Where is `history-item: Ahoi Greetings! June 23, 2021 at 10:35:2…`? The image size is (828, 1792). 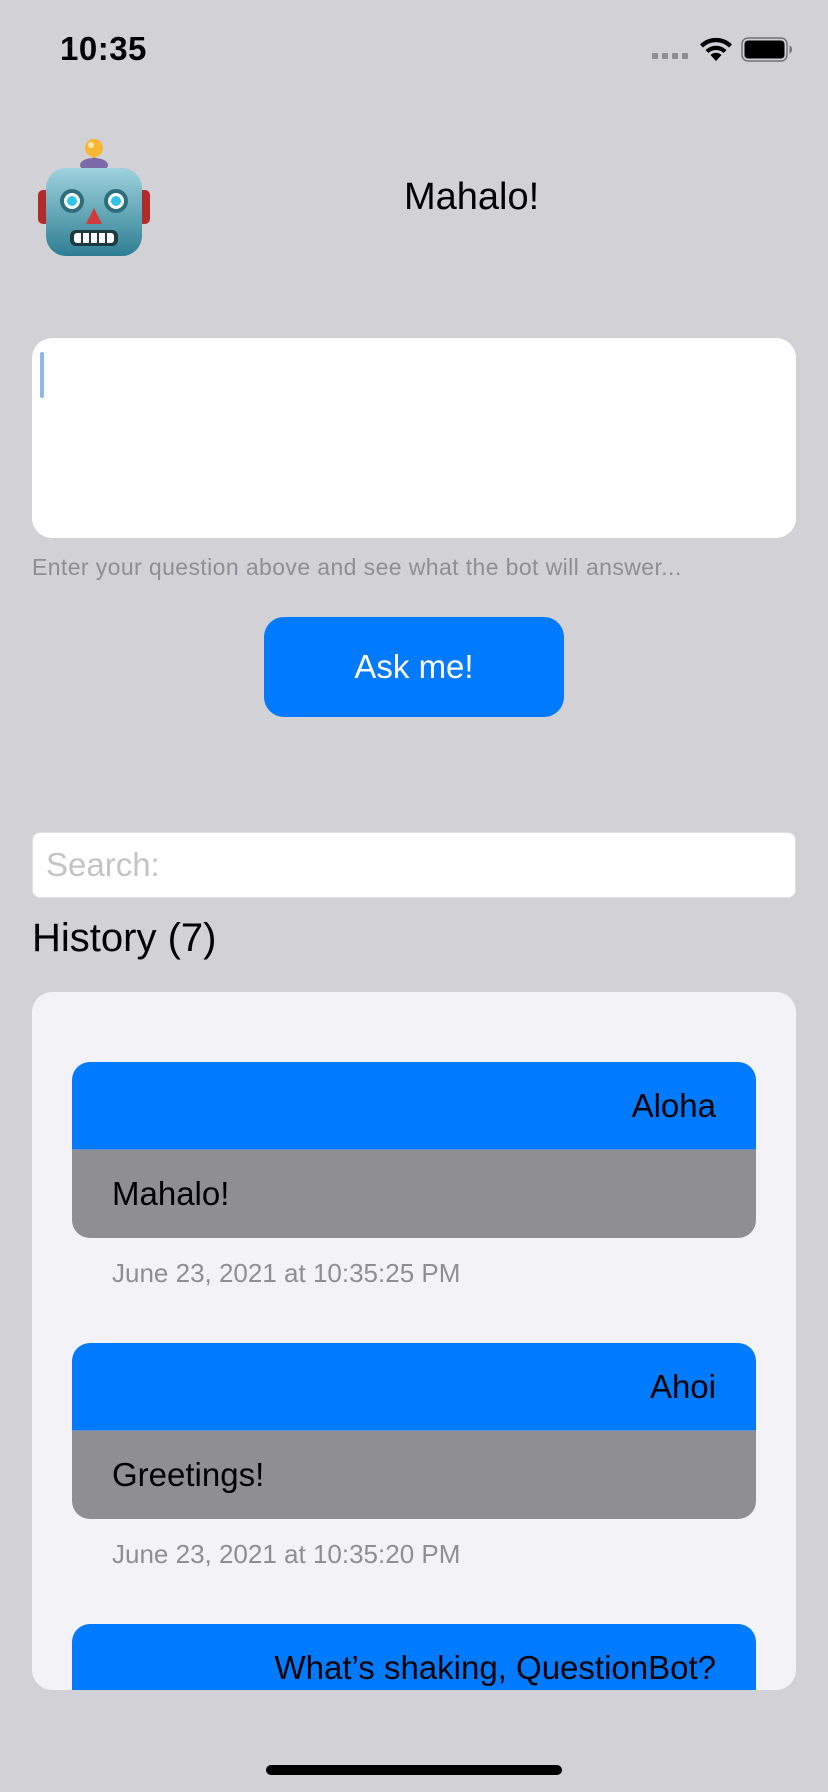
history-item: Ahoi Greetings! June 23, 2021 at 10:35:2… is located at coordinates (414, 1456).